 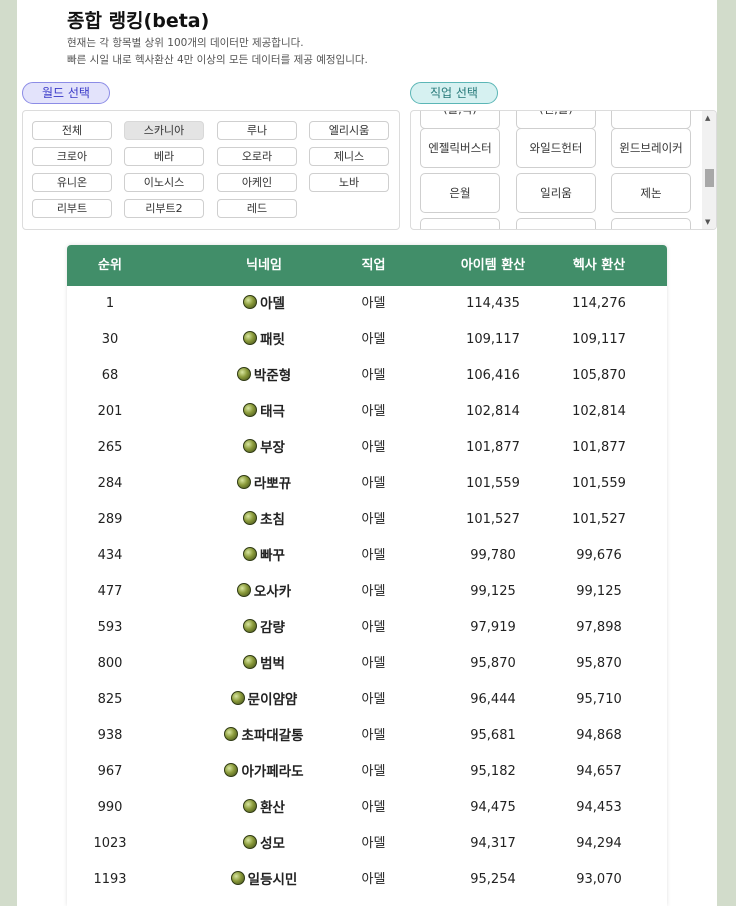 I want to click on rank-text: 477, so click(x=110, y=591).